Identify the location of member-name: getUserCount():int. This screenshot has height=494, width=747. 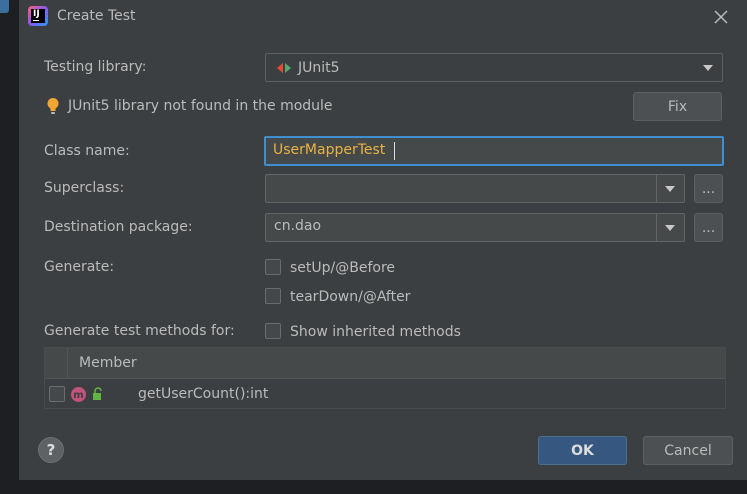
(203, 394).